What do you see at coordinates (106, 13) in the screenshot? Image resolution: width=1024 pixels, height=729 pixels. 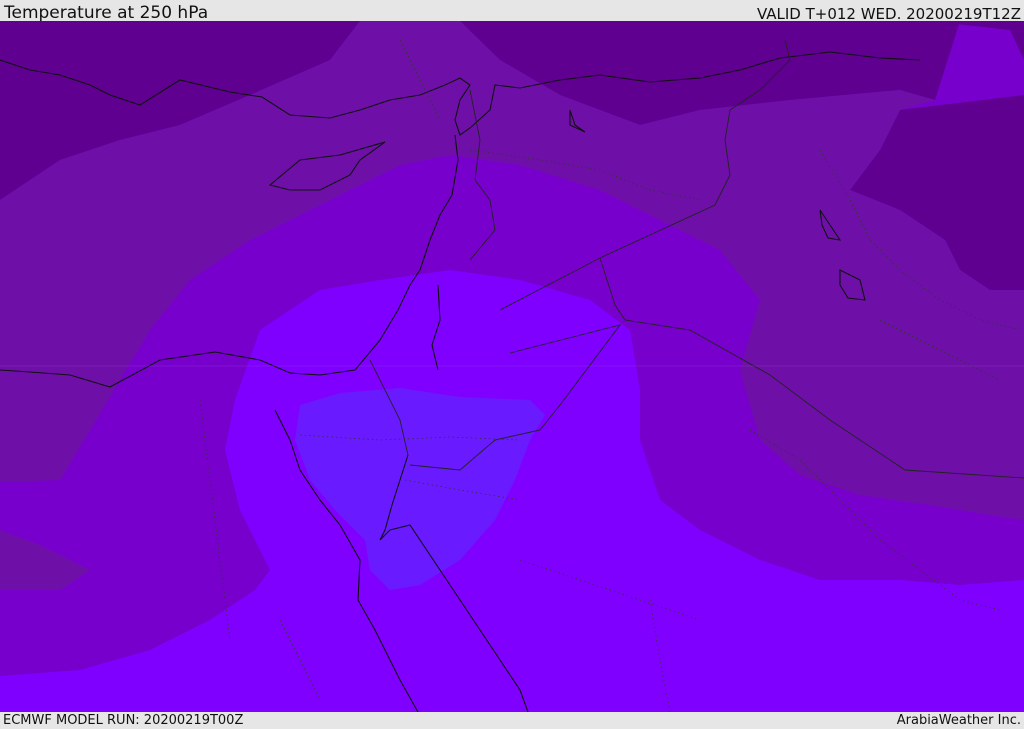 I see `map-title: Temperature at 250 hPa` at bounding box center [106, 13].